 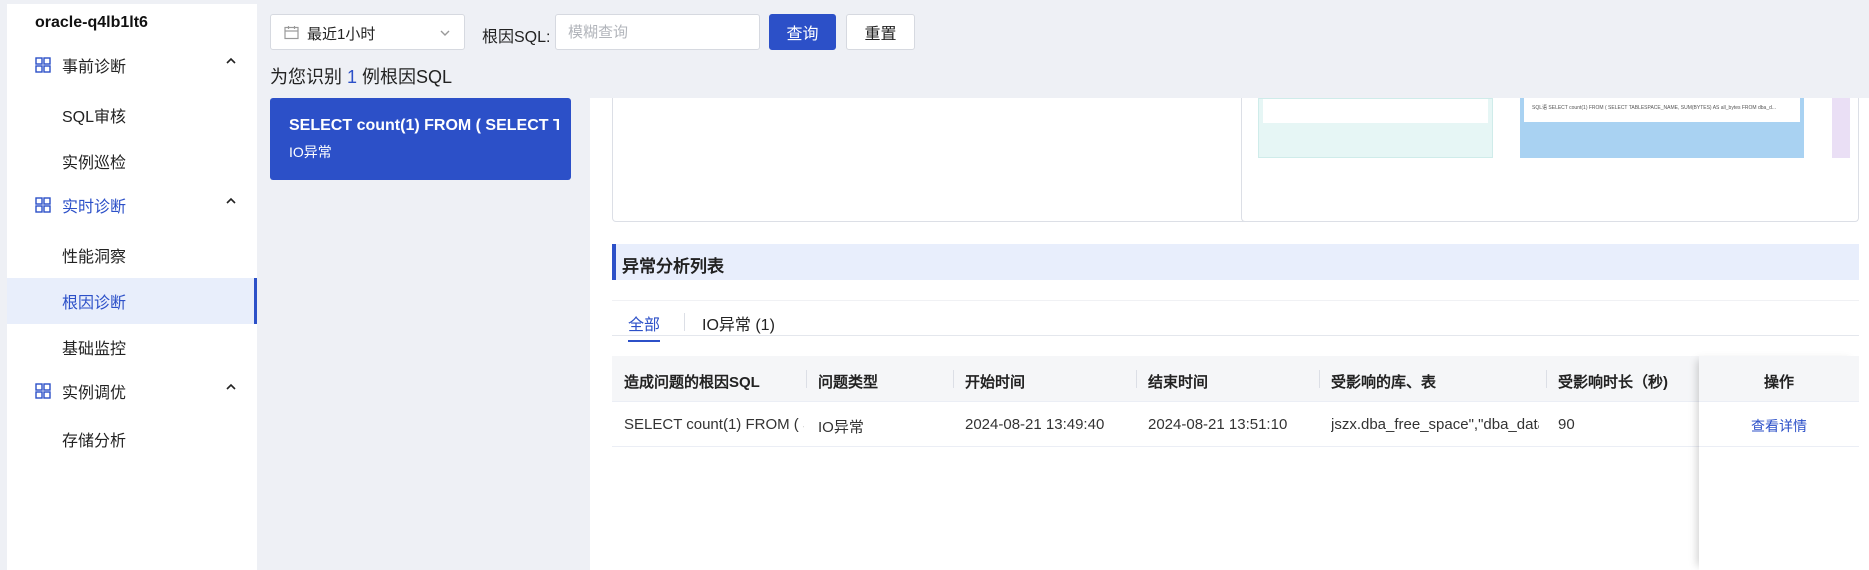 What do you see at coordinates (132, 347) in the screenshot?
I see `sidebar-item-basic-monitoring: 基础监控` at bounding box center [132, 347].